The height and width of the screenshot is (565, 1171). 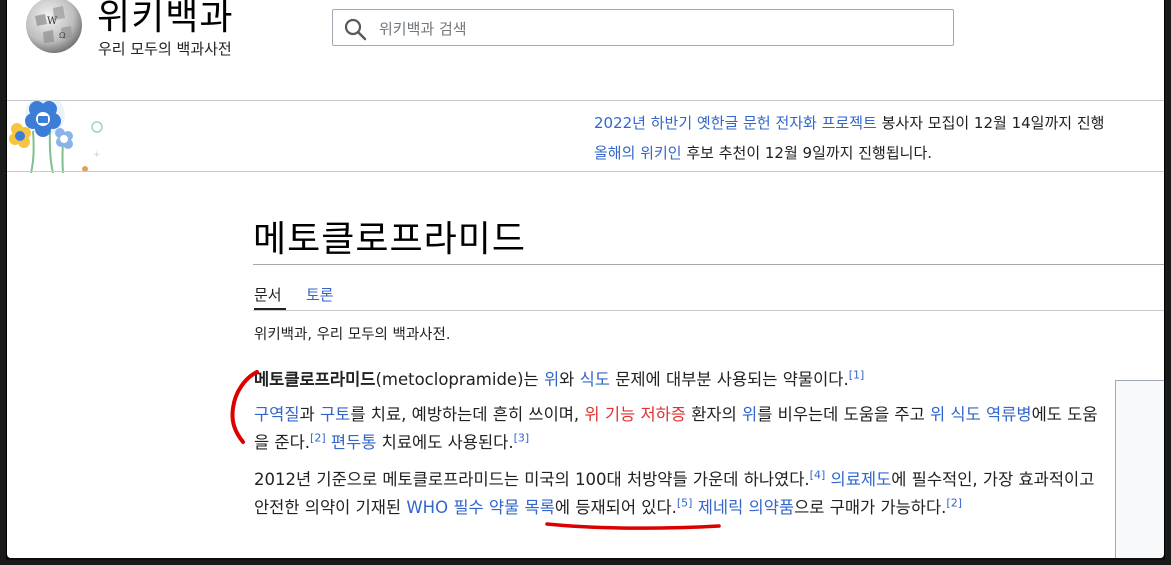 I want to click on site-subtitle: 위키백과, 우리 모두의 백과사전., so click(x=352, y=335).